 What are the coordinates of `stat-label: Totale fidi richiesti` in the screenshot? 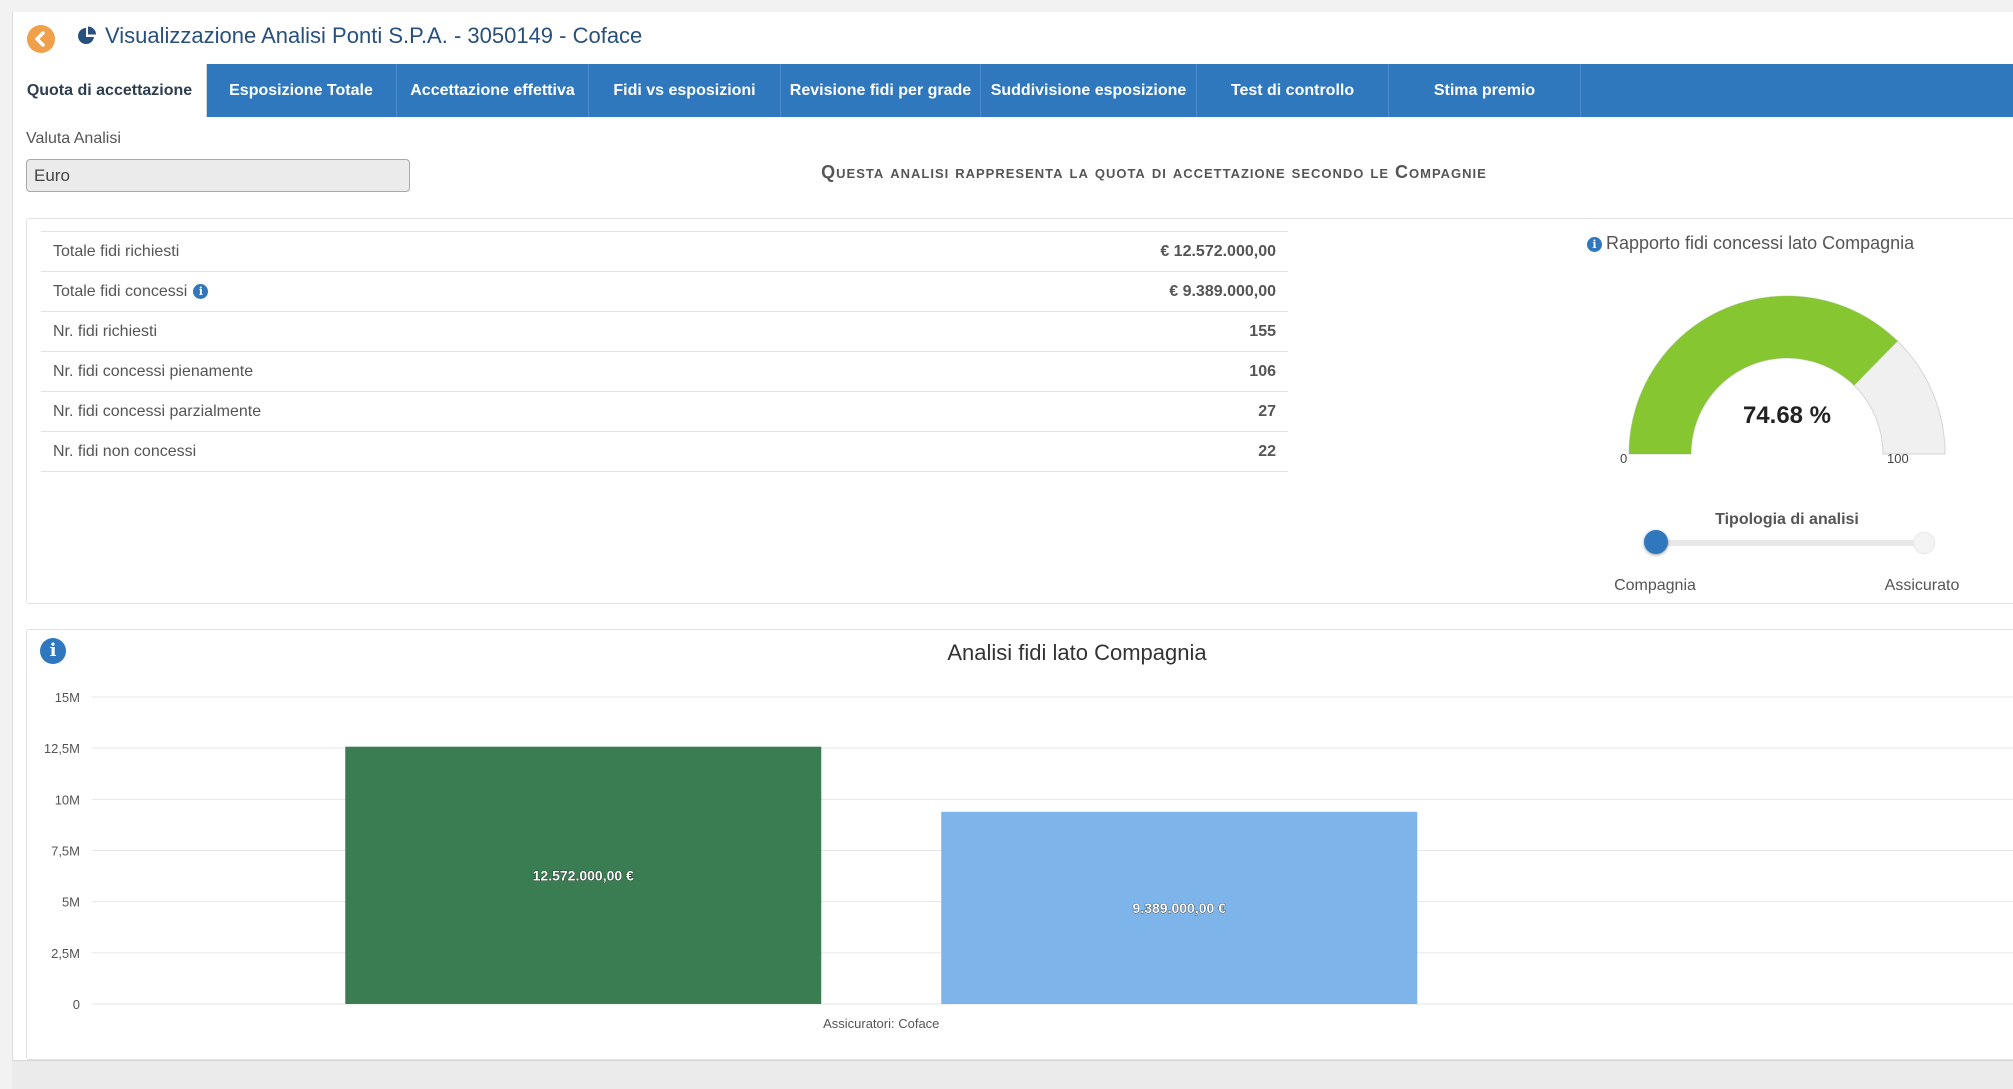 It's located at (430, 251).